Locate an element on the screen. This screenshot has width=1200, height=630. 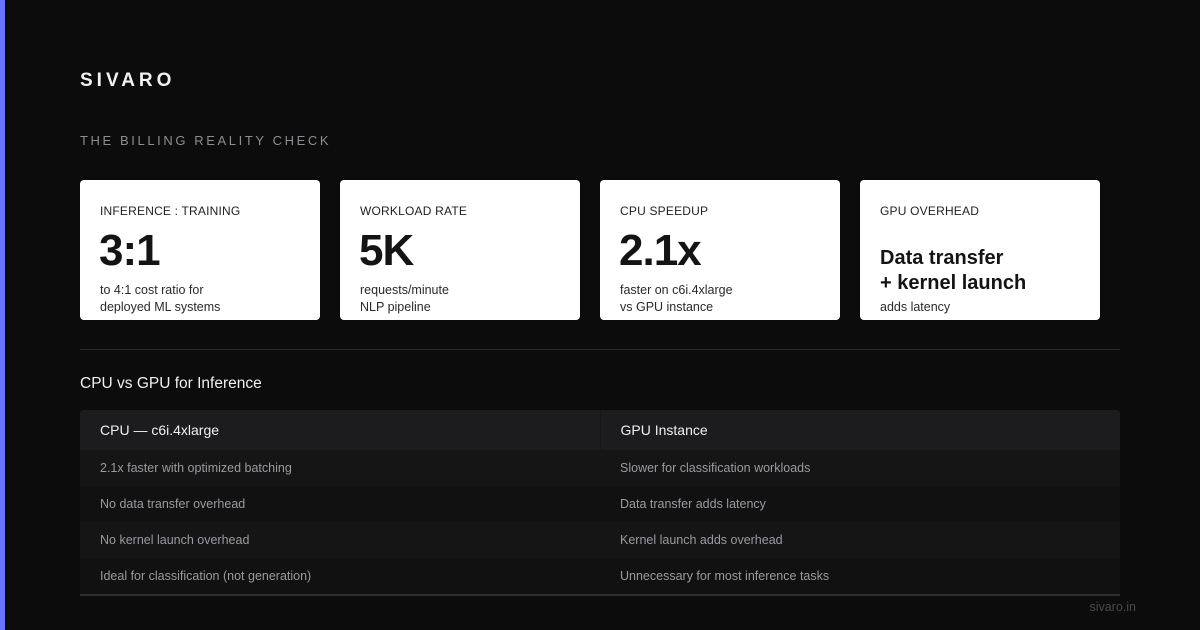
footer-url: sivaro.in is located at coordinates (1112, 607).